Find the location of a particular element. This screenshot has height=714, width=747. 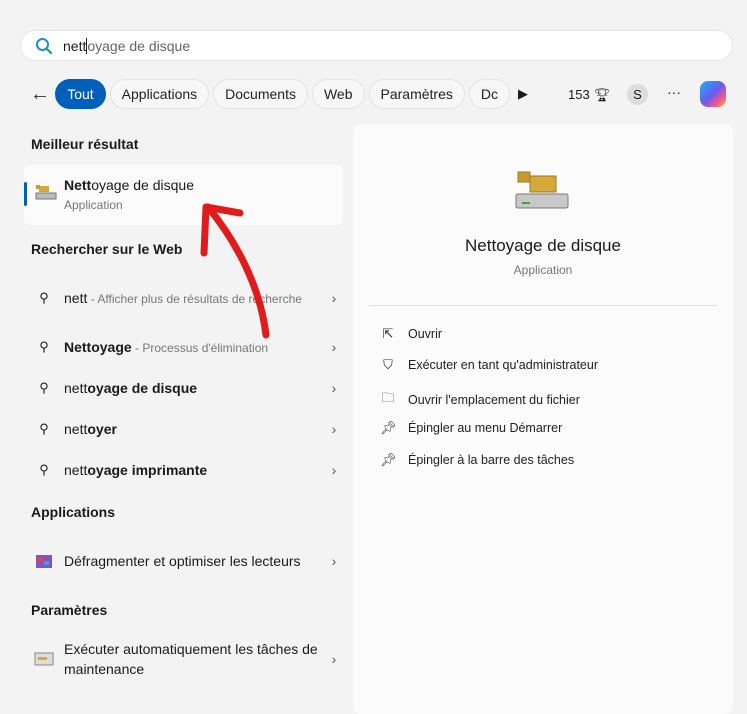

trophy-icon: 🏆︎ is located at coordinates (602, 94).